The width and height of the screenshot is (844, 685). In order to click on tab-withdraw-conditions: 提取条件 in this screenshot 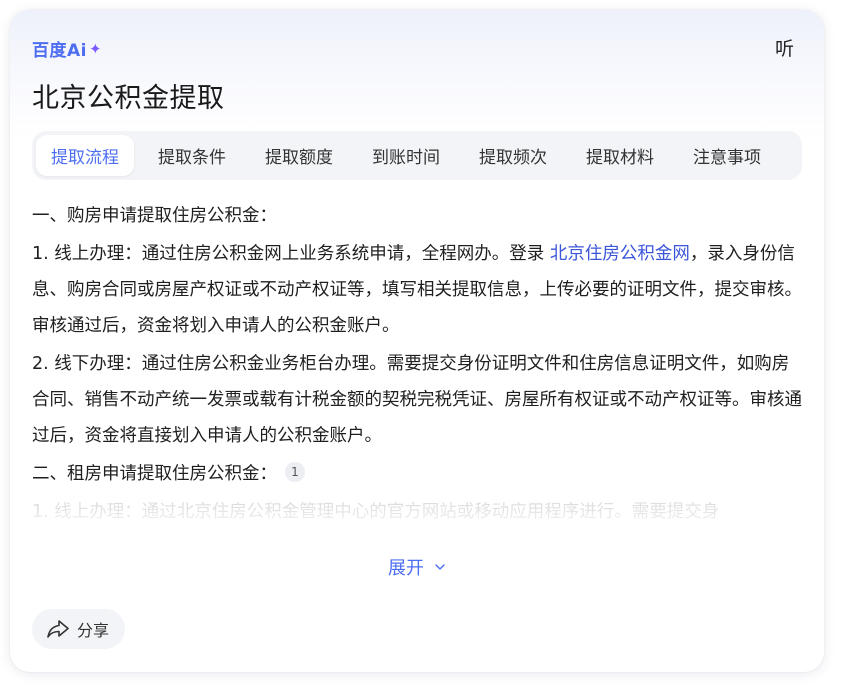, I will do `click(192, 155)`.